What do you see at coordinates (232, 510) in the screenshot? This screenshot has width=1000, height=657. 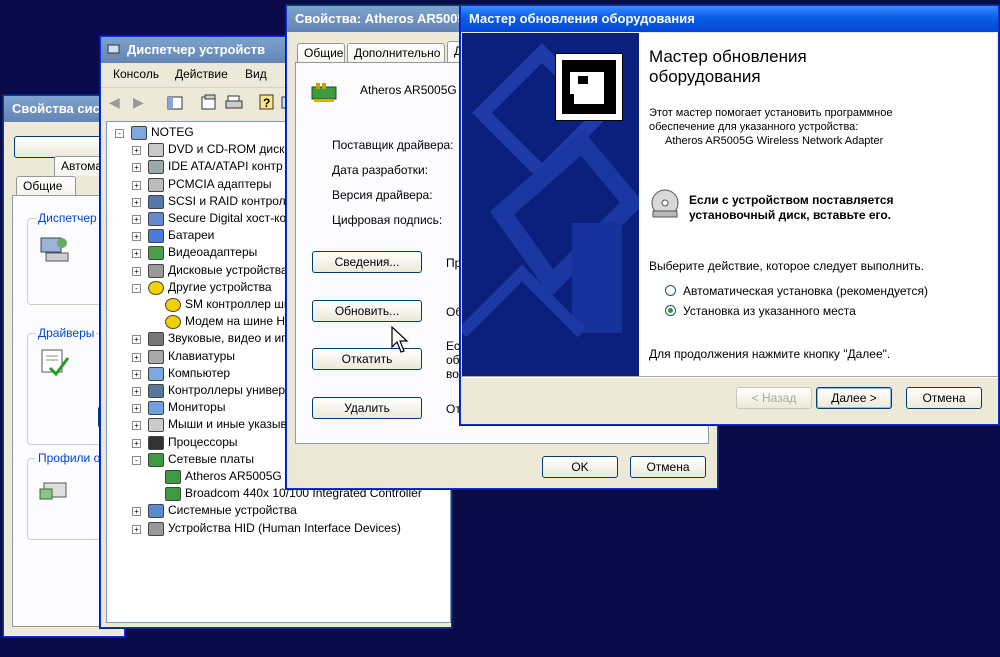 I see `tree-row-label: Системные устройства` at bounding box center [232, 510].